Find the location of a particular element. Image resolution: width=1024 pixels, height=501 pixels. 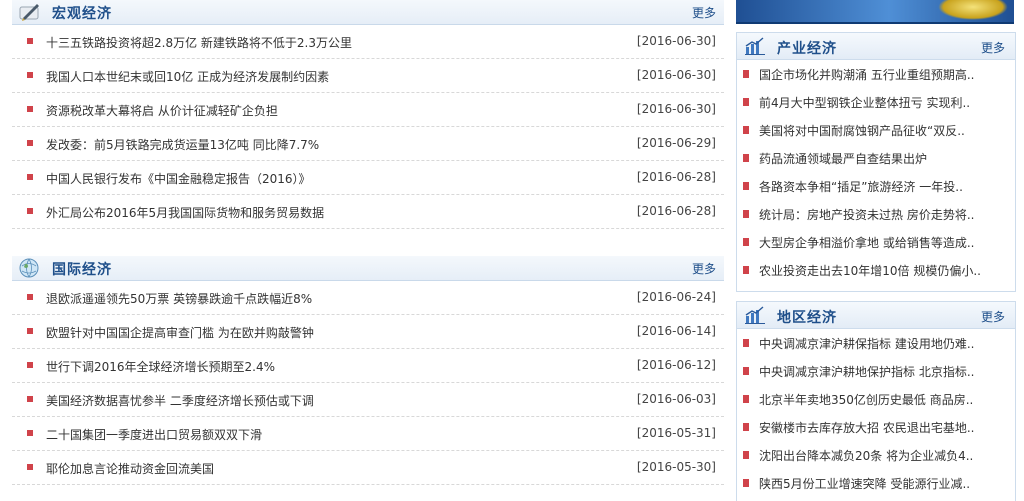

macro-header: 宏观经济 更多 is located at coordinates (368, 12).